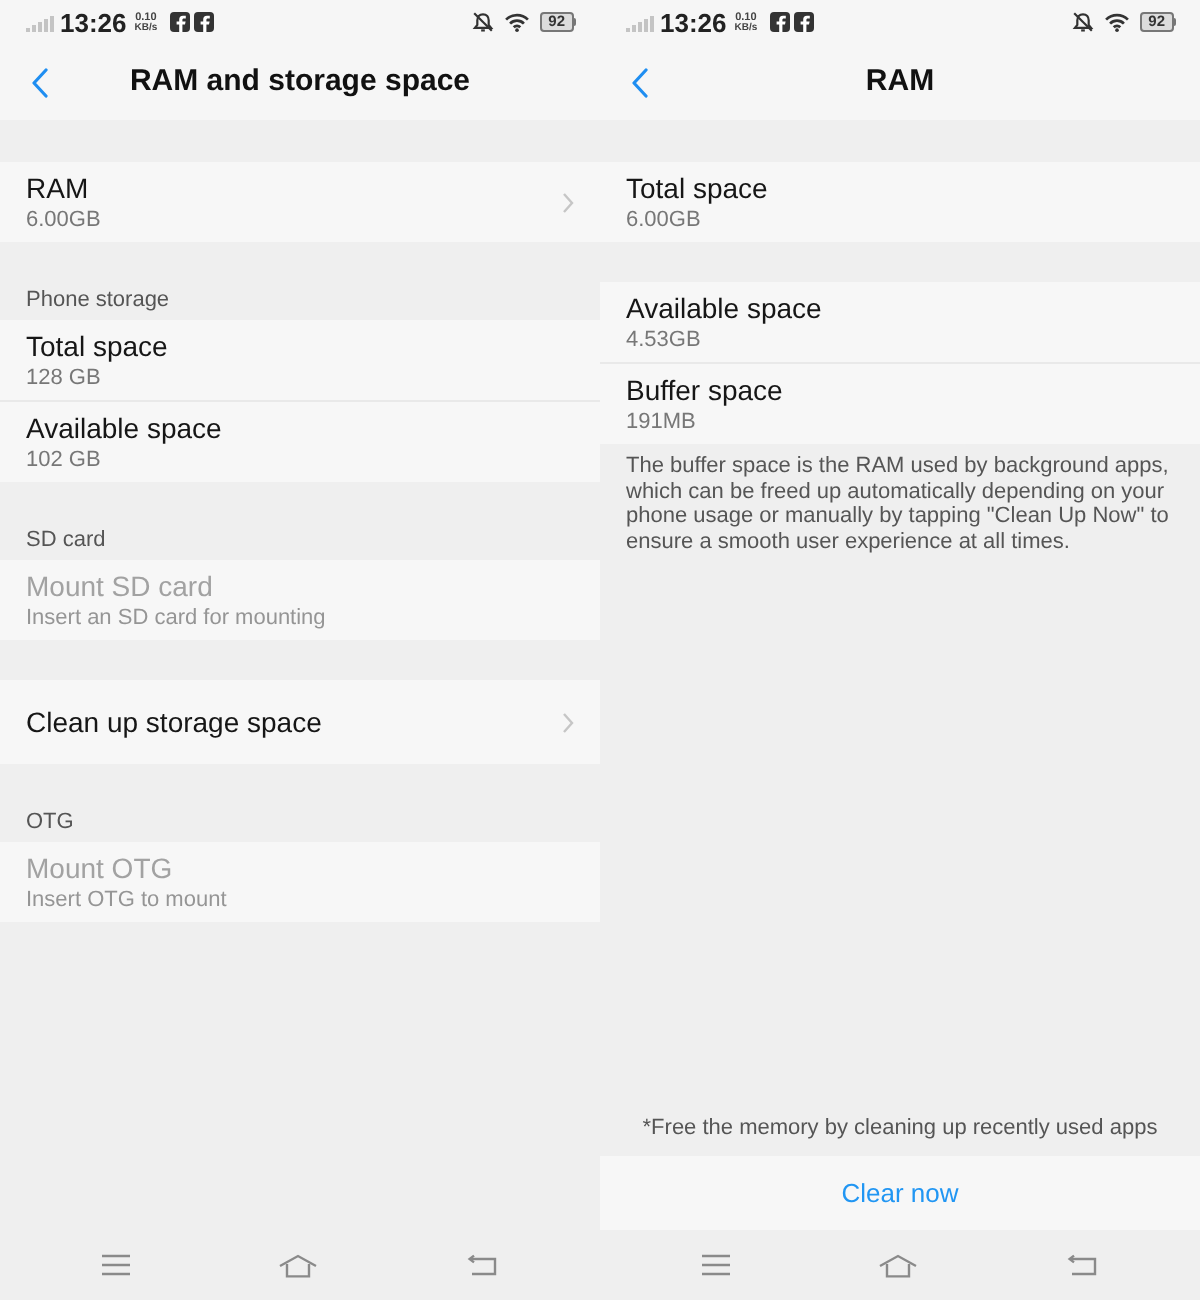  I want to click on row-title: Mount SD card, so click(120, 586).